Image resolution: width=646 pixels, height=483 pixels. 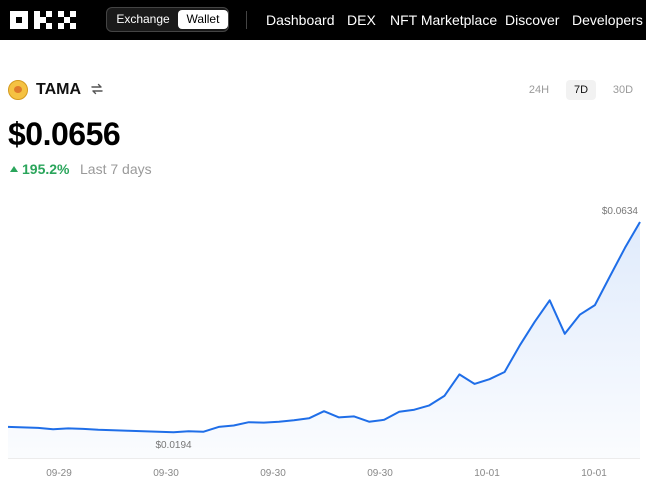 What do you see at coordinates (246, 20) in the screenshot?
I see `nav-divider` at bounding box center [246, 20].